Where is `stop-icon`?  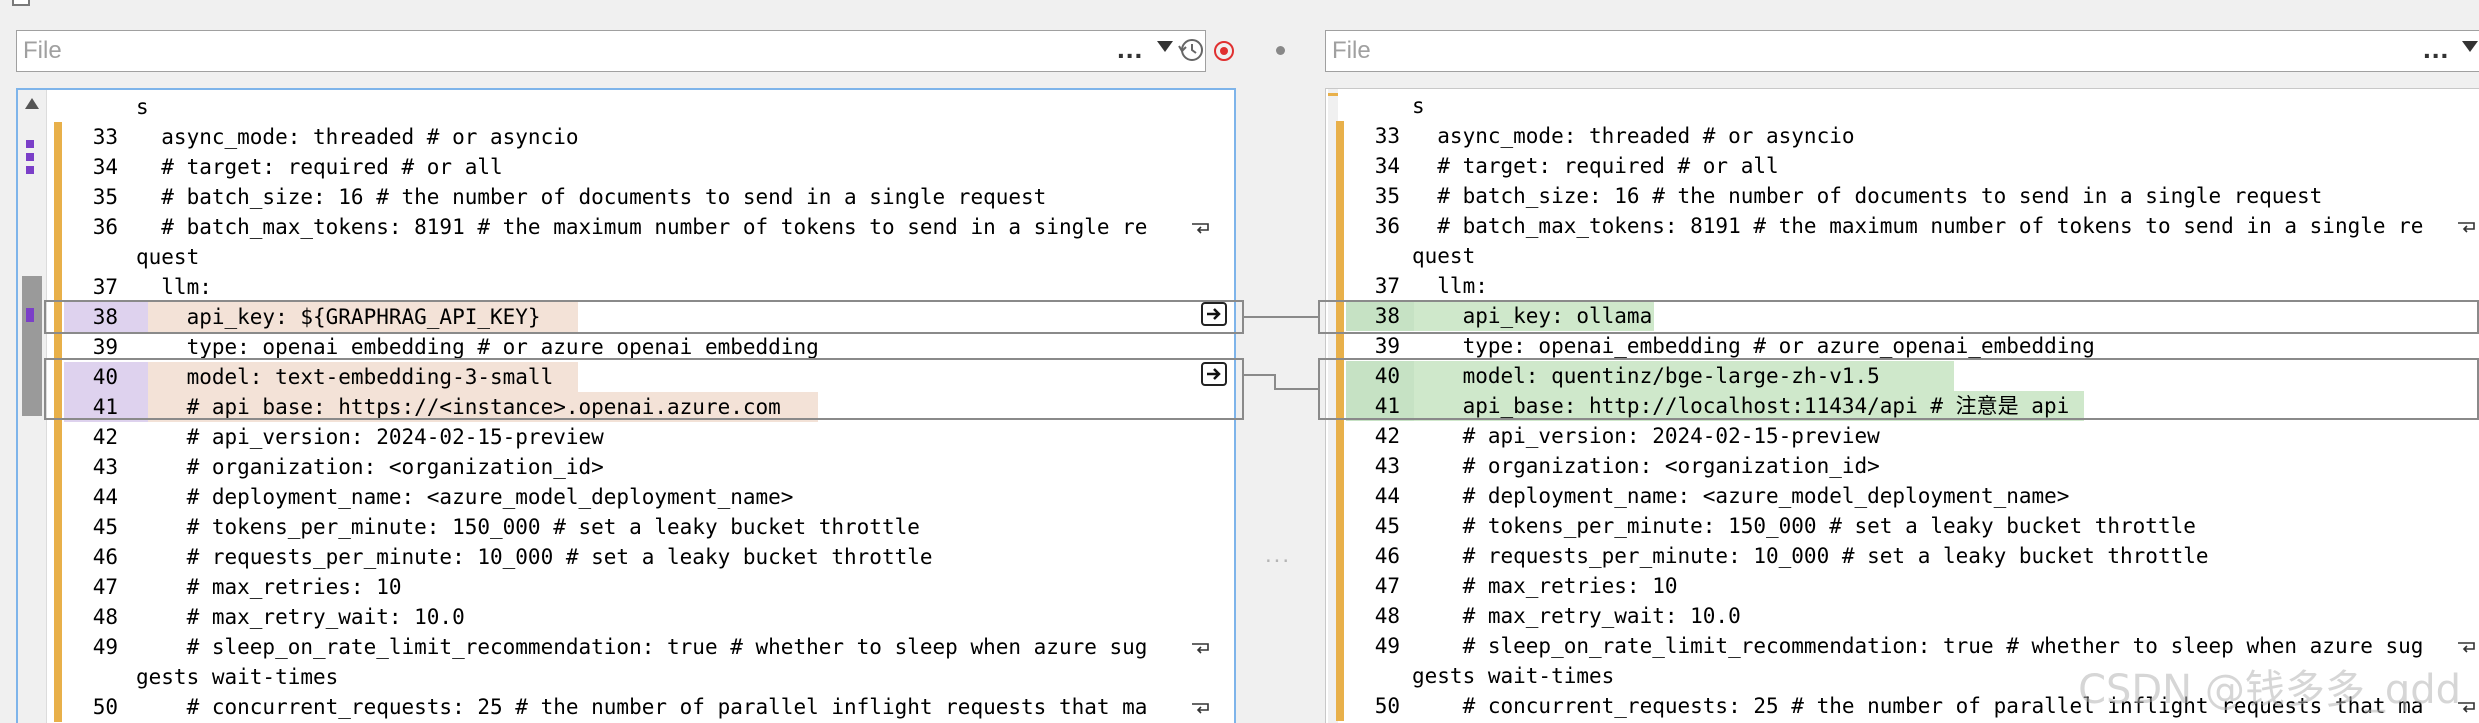
stop-icon is located at coordinates (1224, 51).